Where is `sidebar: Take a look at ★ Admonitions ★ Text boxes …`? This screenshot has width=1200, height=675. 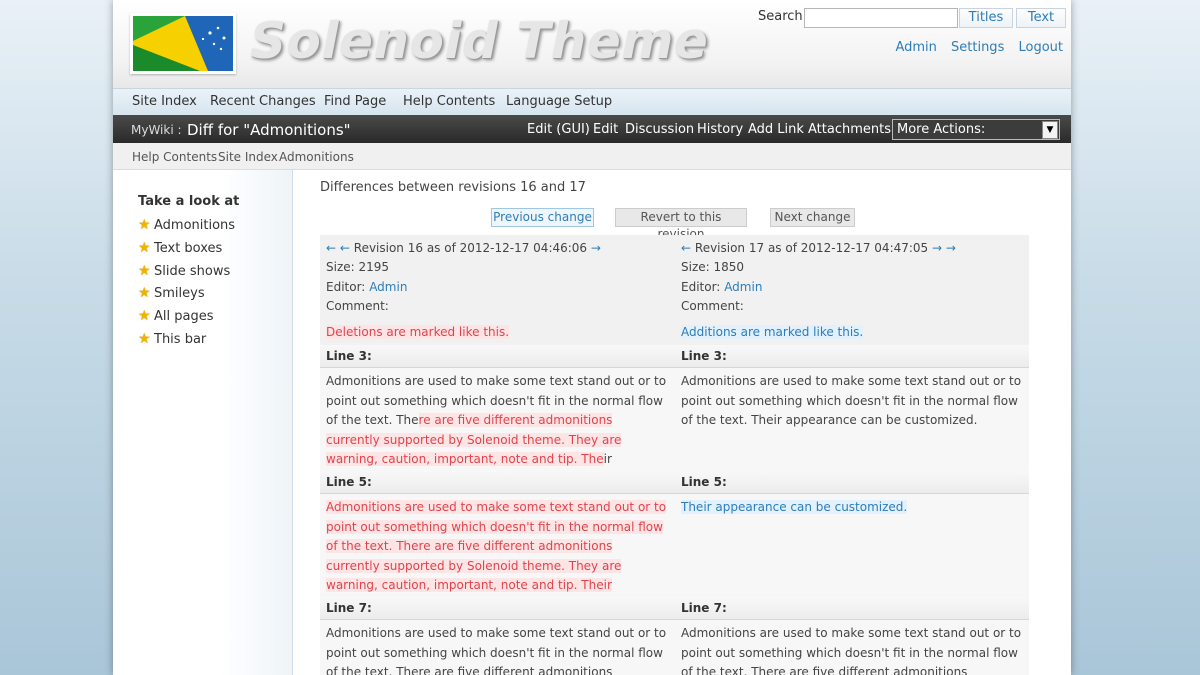
sidebar: Take a look at ★ Admonitions ★ Text boxes … is located at coordinates (203, 422).